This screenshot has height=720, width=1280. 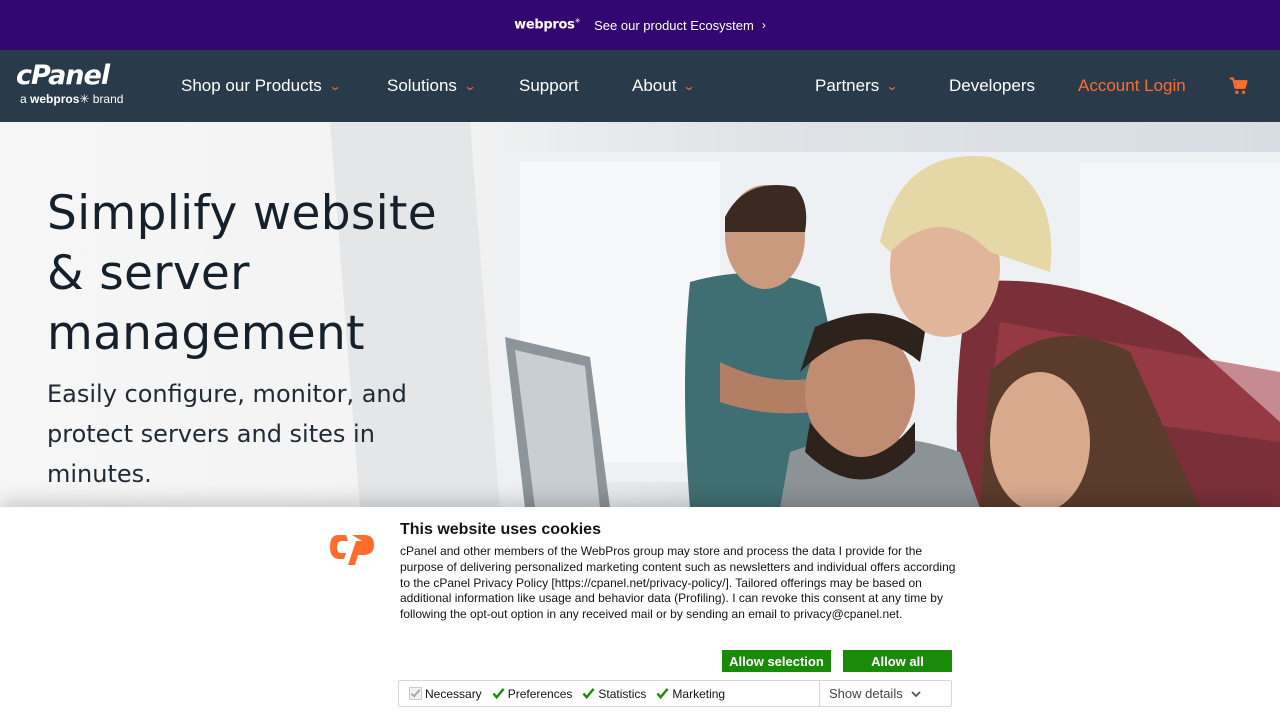 I want to click on nav-support-label: Support, so click(x=549, y=85).